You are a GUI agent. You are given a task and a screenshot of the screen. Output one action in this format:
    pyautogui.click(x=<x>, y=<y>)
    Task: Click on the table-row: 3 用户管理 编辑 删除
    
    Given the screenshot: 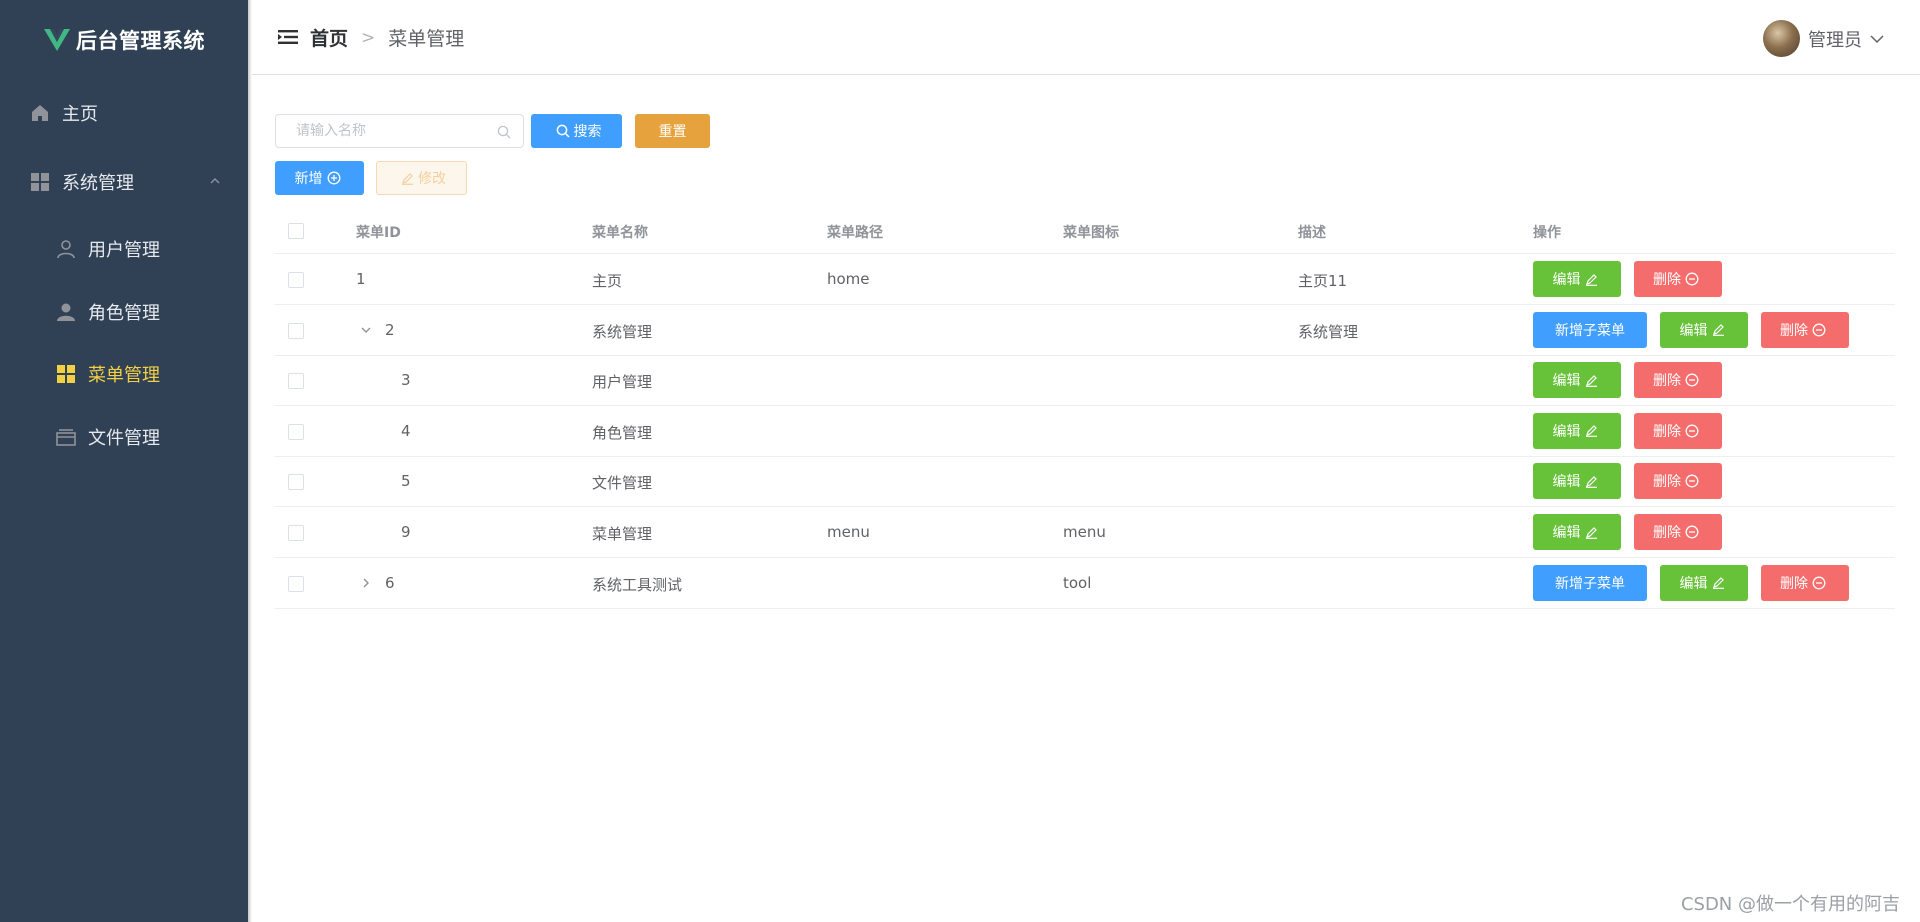 What is the action you would take?
    pyautogui.click(x=1085, y=381)
    